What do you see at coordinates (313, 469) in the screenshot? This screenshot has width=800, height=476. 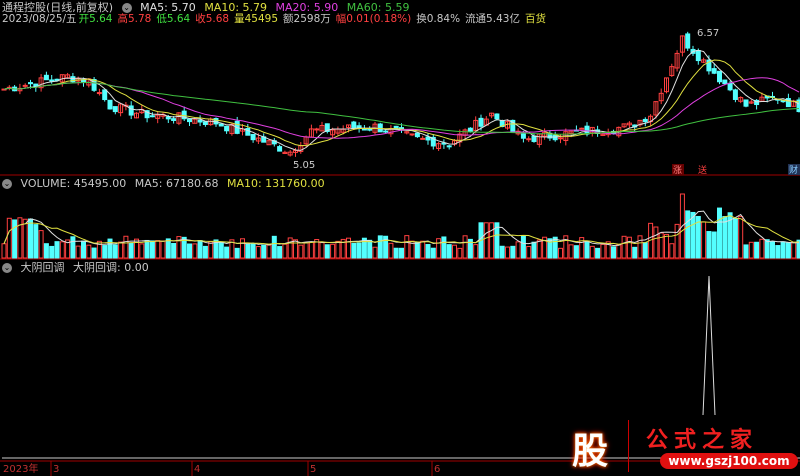 I see `axis-month: 5` at bounding box center [313, 469].